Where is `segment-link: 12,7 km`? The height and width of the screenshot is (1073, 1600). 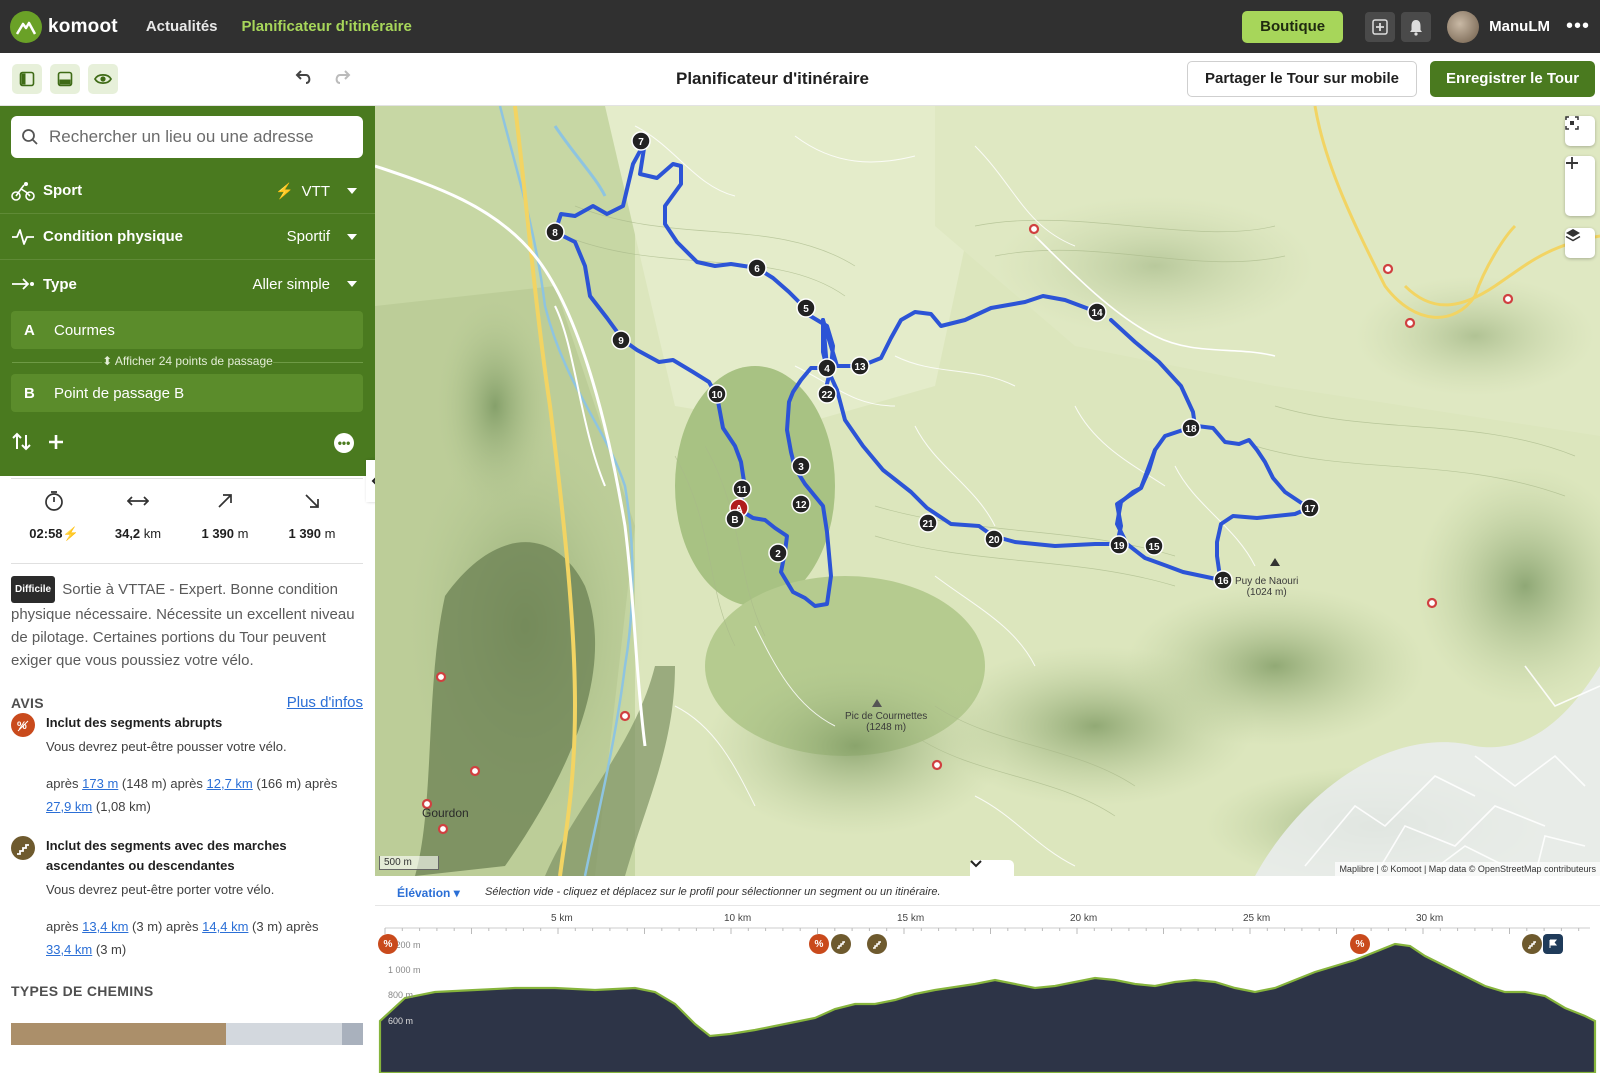
segment-link: 12,7 km is located at coordinates (230, 783).